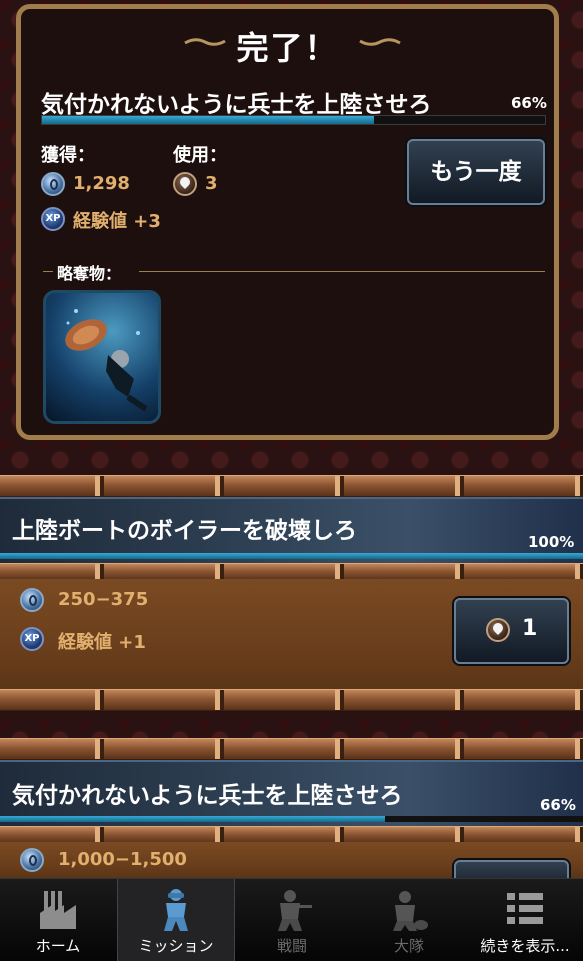 The image size is (583, 961). What do you see at coordinates (207, 796) in the screenshot?
I see `mission-name: 気付かれないように兵士を上陸させろ` at bounding box center [207, 796].